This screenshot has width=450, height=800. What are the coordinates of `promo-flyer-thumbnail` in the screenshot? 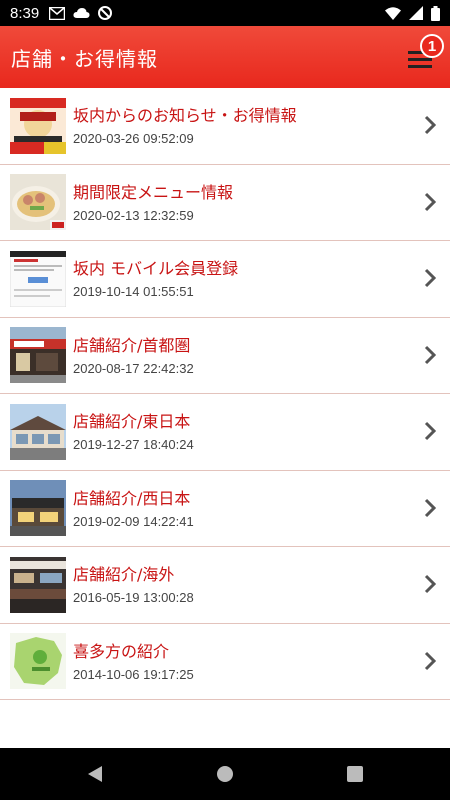 It's located at (38, 125).